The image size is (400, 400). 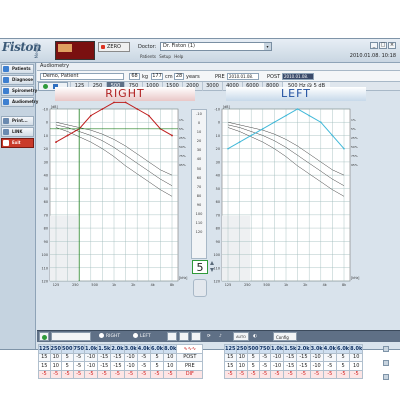 I want to click on percentile-label: 95%, so click(x=354, y=165).